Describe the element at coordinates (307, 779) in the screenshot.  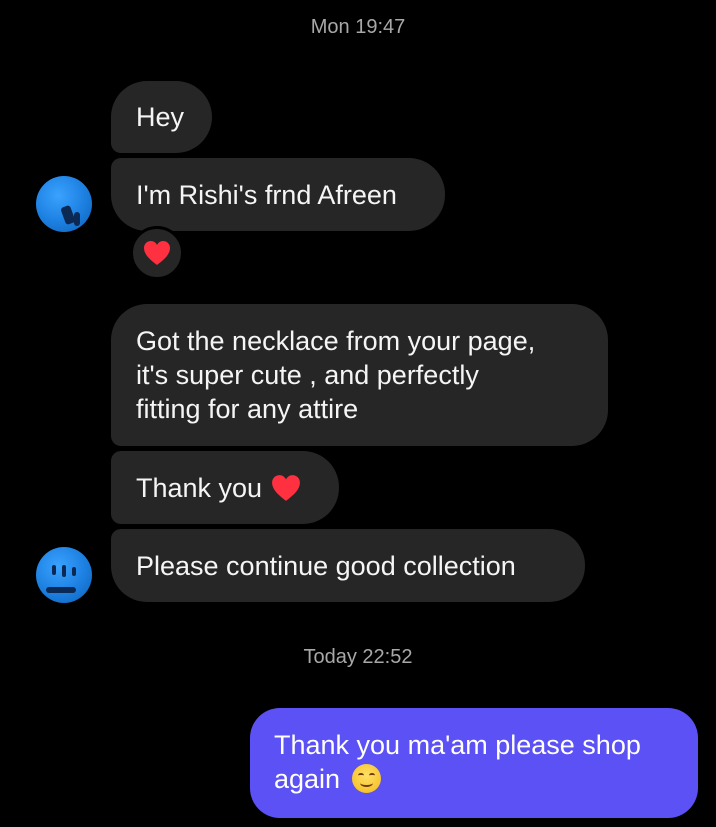
I see `message-text: again` at that location.